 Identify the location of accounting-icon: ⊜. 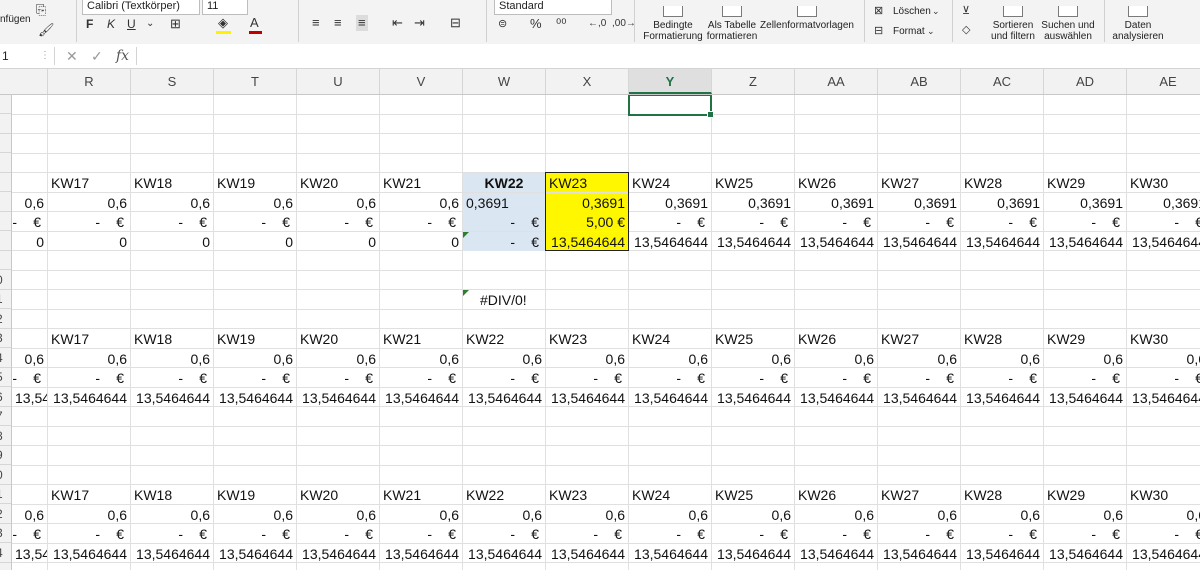
(502, 24).